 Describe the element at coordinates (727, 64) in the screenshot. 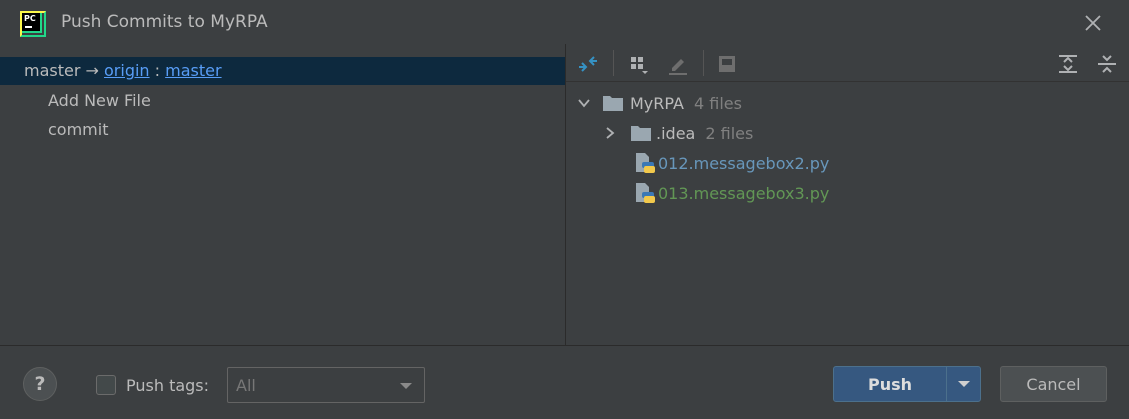

I see `show-diff-icon` at that location.